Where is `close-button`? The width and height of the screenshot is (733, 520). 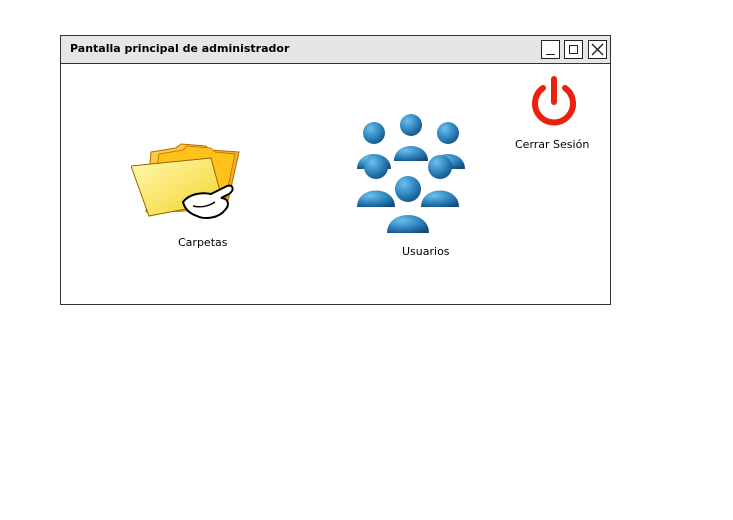 close-button is located at coordinates (597, 49).